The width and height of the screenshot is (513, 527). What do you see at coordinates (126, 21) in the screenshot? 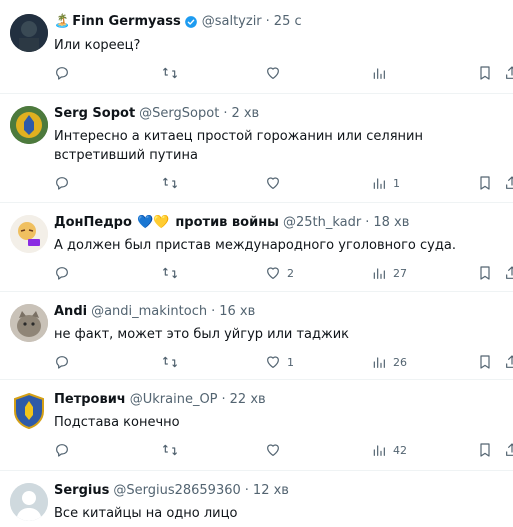
I see `display-name: Finn Germyass` at bounding box center [126, 21].